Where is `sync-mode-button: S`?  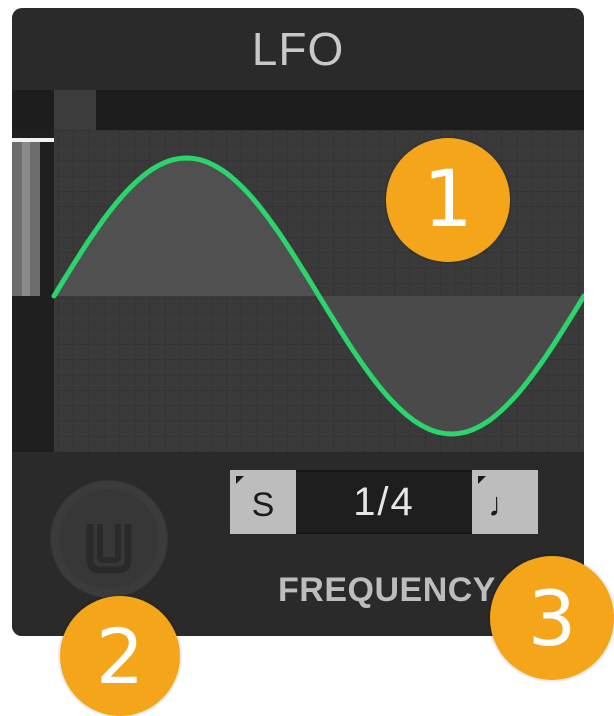 sync-mode-button: S is located at coordinates (263, 502).